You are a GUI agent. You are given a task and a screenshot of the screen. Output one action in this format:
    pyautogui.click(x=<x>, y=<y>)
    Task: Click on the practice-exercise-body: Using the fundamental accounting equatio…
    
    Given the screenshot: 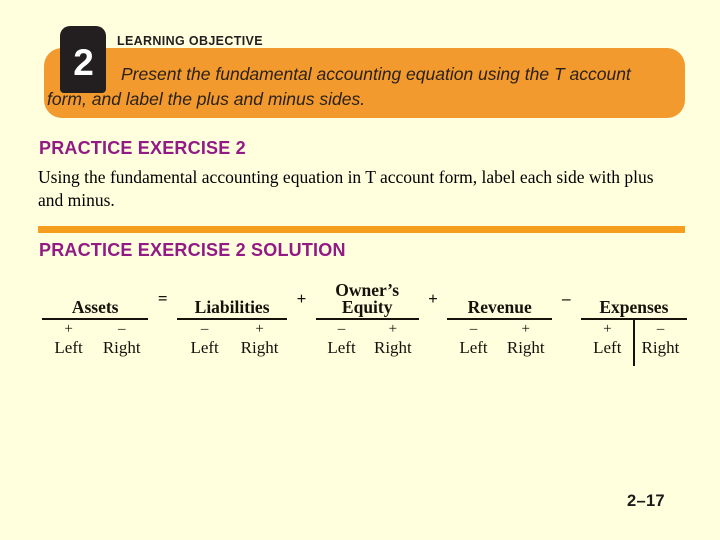 What is the action you would take?
    pyautogui.click(x=346, y=188)
    